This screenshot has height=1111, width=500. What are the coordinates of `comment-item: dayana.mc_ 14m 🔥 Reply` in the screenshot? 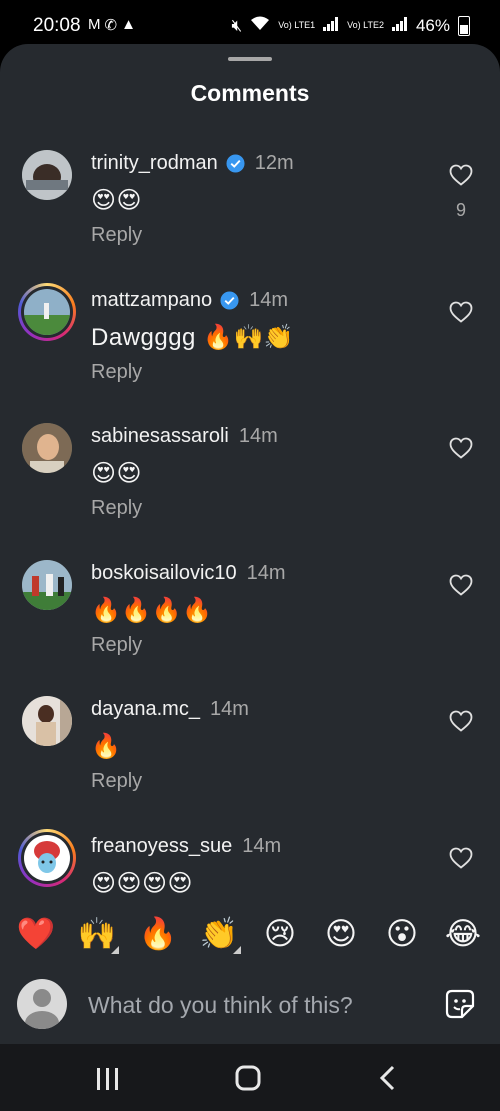 It's located at (250, 758).